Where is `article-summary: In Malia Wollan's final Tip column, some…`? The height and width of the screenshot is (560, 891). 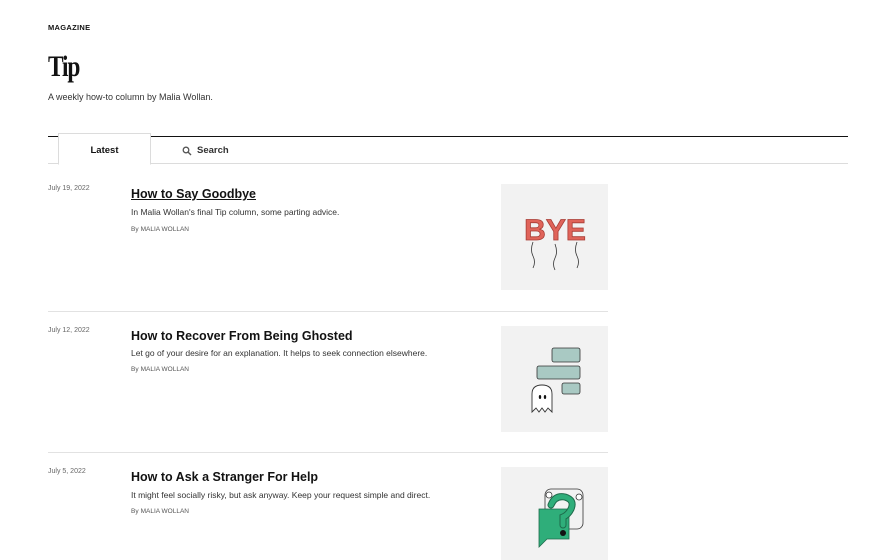 article-summary: In Malia Wollan's final Tip column, some… is located at coordinates (235, 212).